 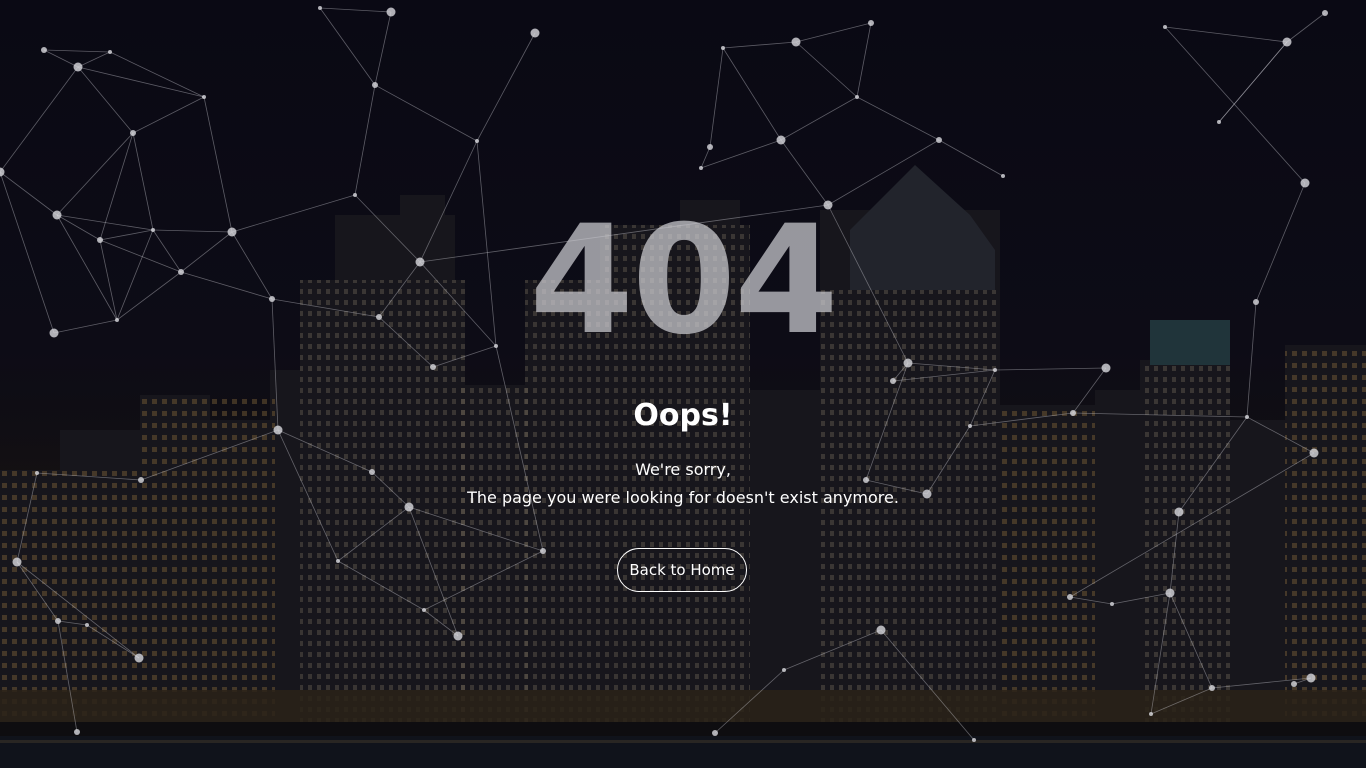 What do you see at coordinates (682, 570) in the screenshot?
I see `back-to-home-button: Back to Home` at bounding box center [682, 570].